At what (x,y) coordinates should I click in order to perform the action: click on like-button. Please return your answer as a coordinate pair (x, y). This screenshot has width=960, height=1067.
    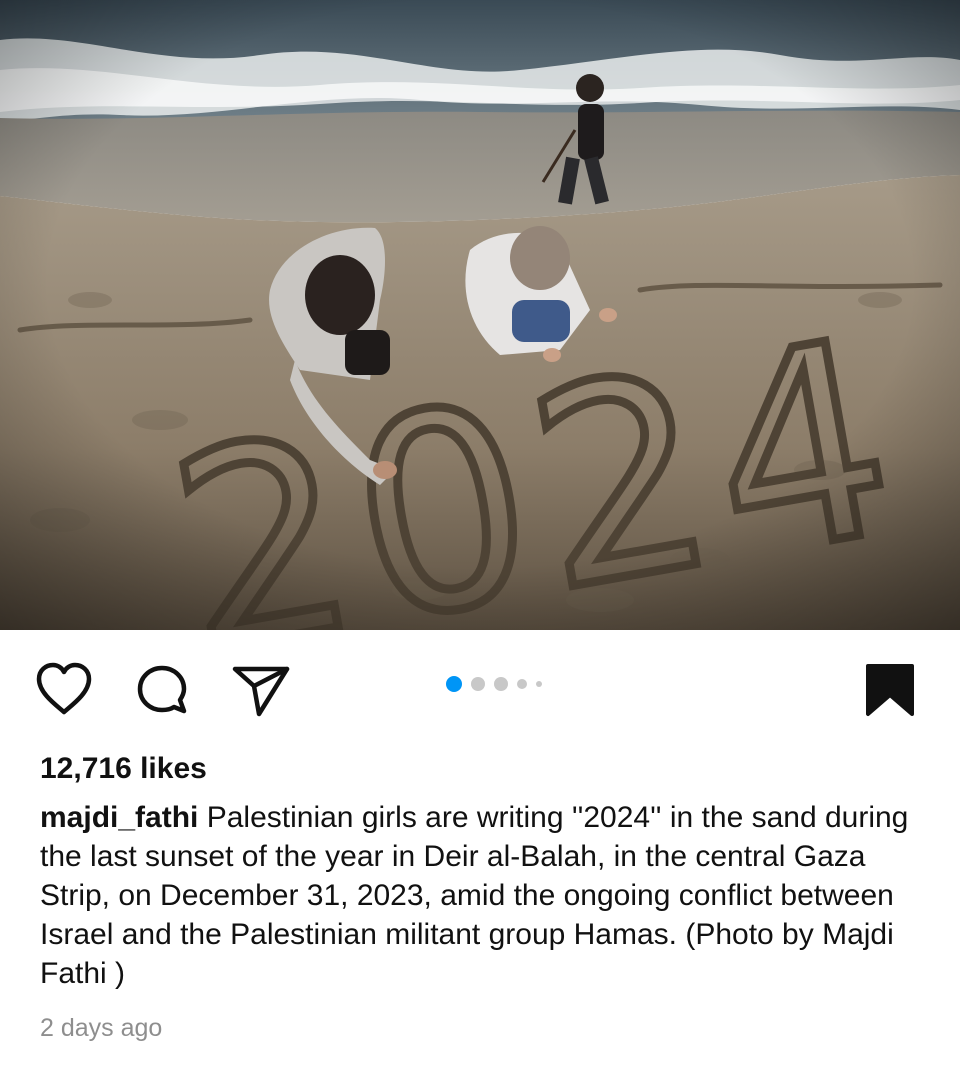
    Looking at the image, I should click on (64, 690).